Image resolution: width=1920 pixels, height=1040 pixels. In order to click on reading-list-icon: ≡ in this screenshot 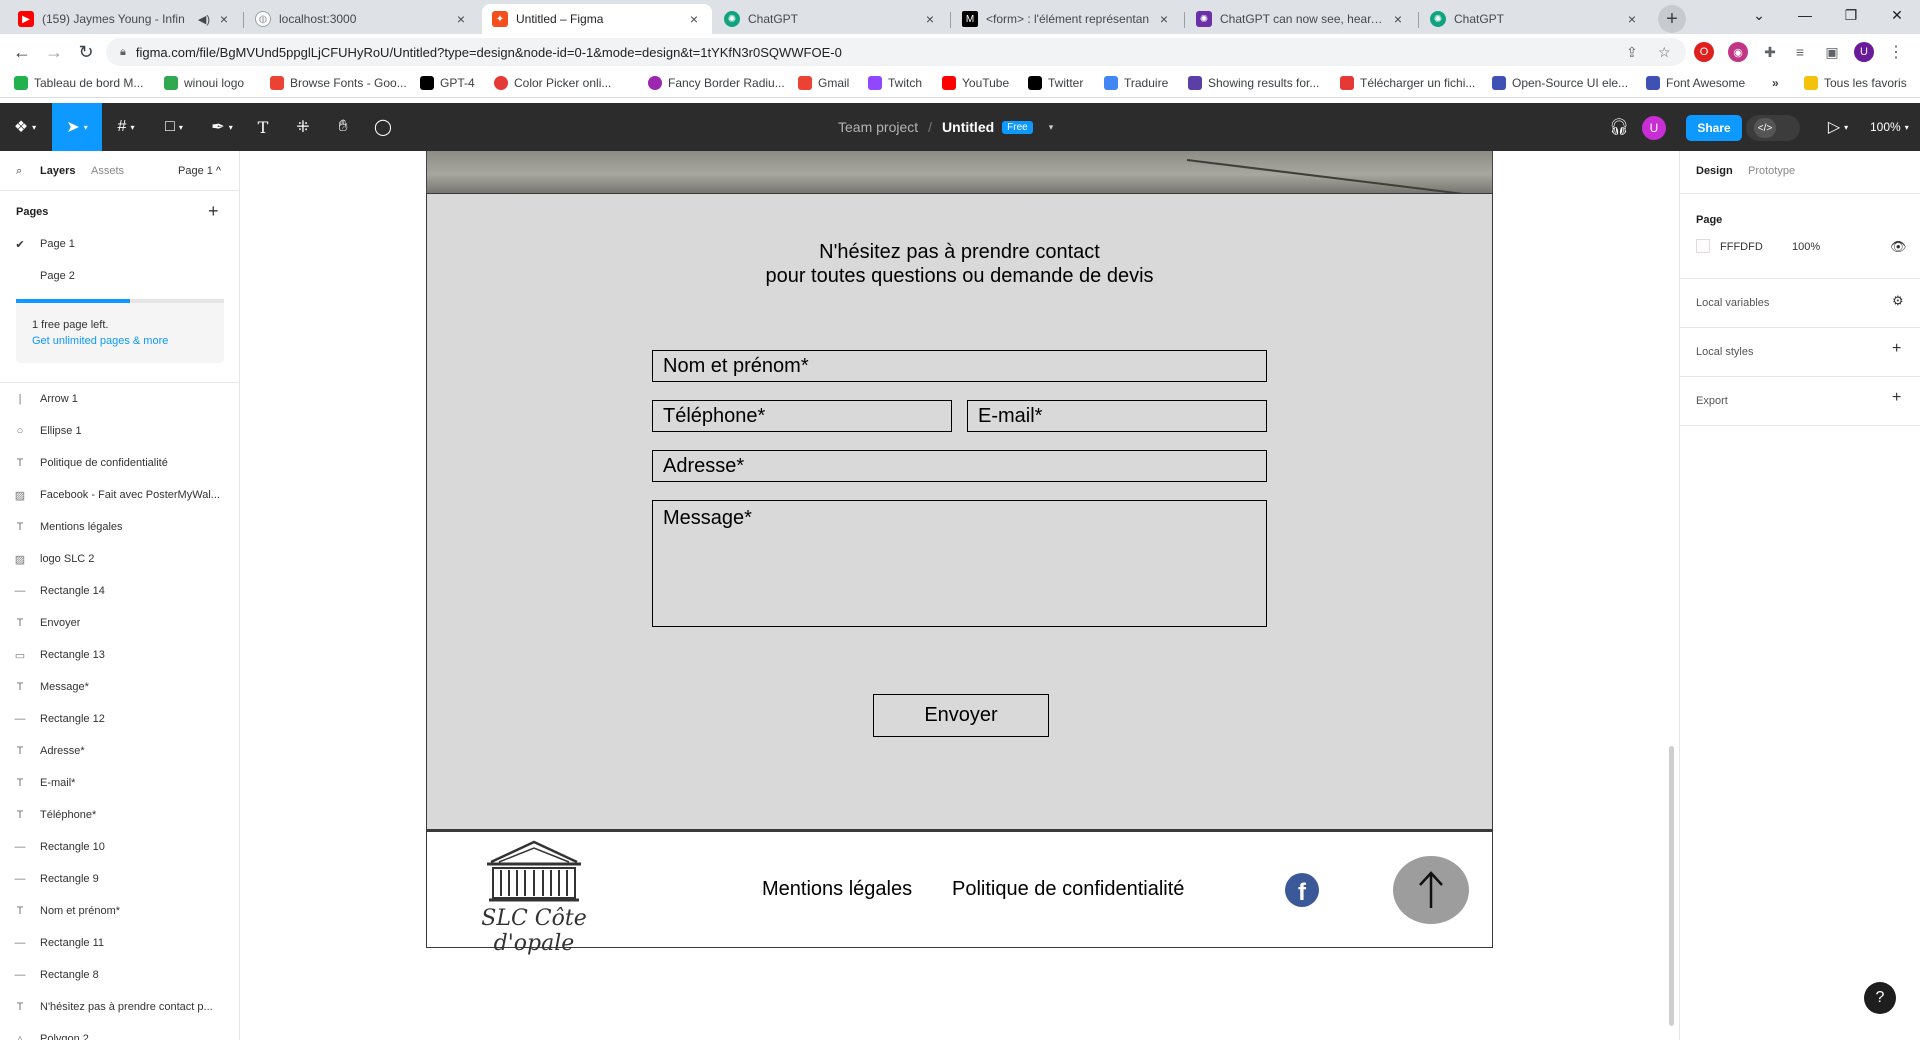, I will do `click(1800, 52)`.